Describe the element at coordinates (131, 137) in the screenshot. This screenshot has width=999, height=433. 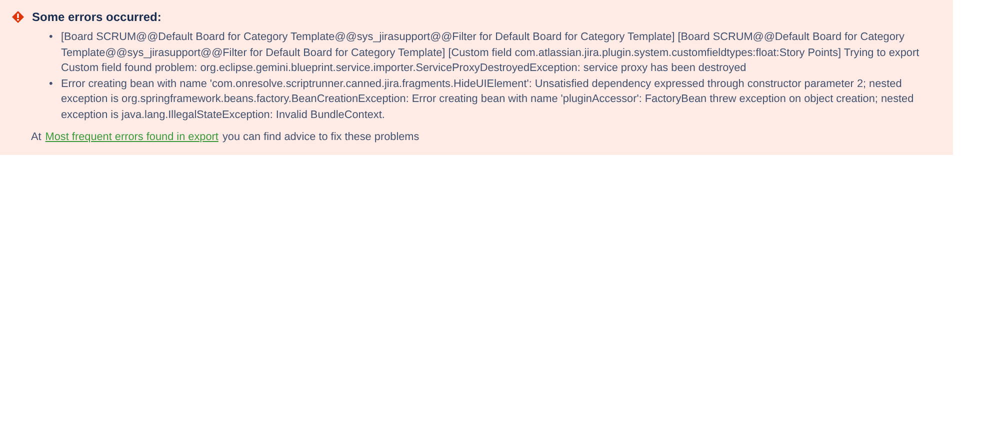
I see `errors-link: Most frequent errors found in export` at that location.